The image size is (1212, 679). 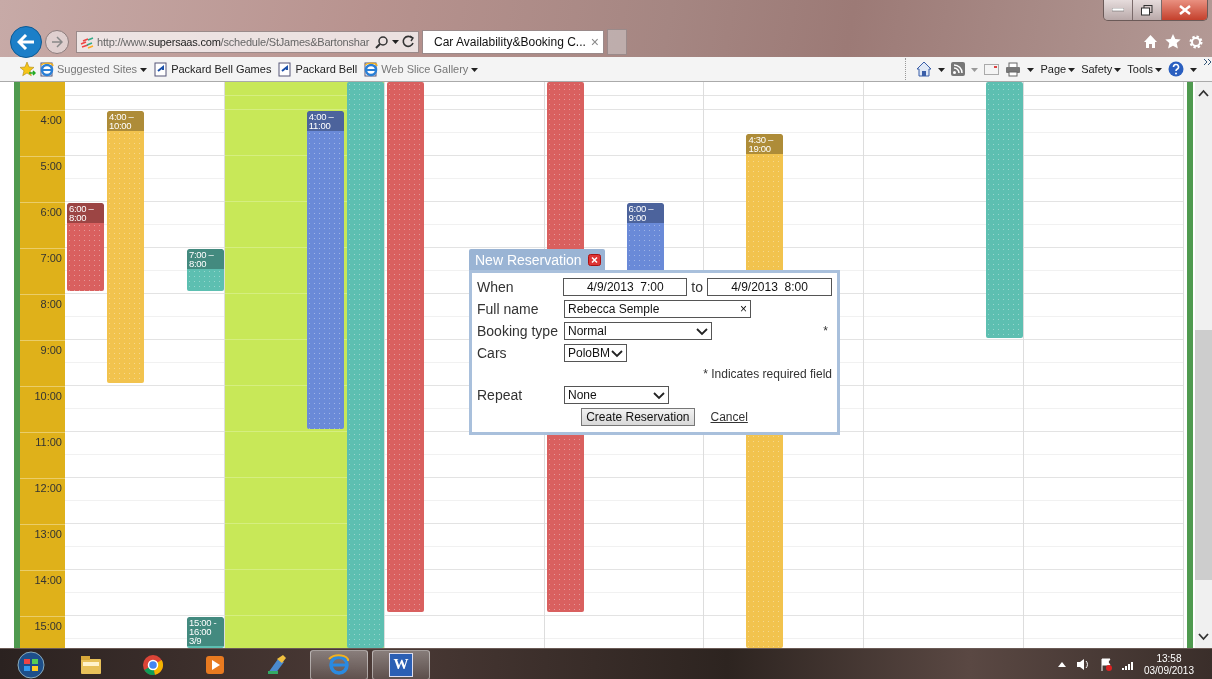 I want to click on clock-date: 03/09/2013, so click(x=1168, y=670).